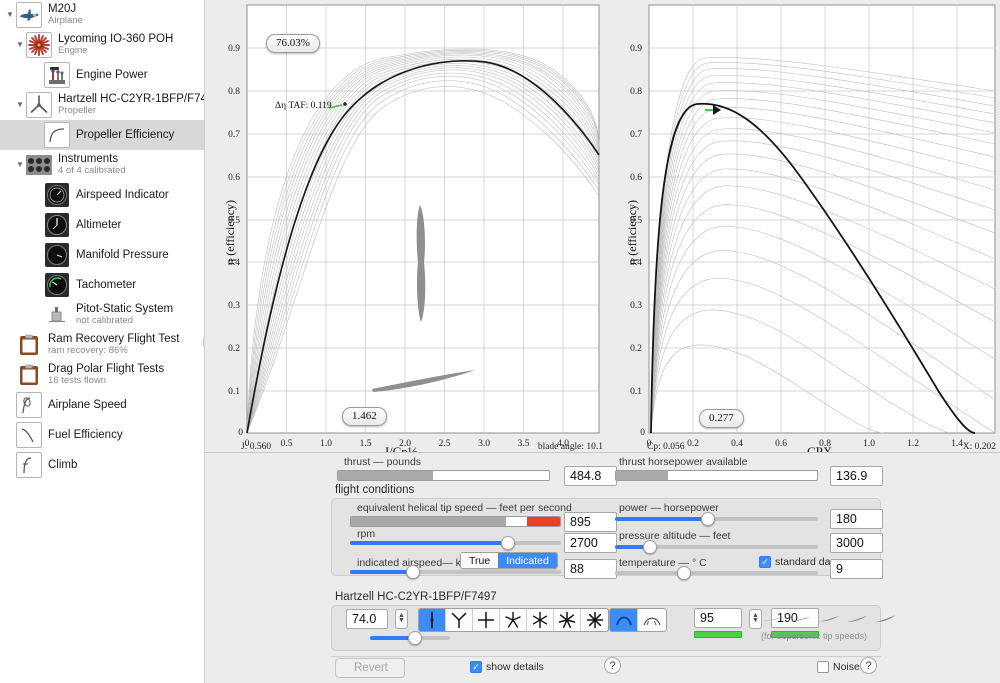  What do you see at coordinates (27, 435) in the screenshot?
I see `fuel-curve-glyph` at bounding box center [27, 435].